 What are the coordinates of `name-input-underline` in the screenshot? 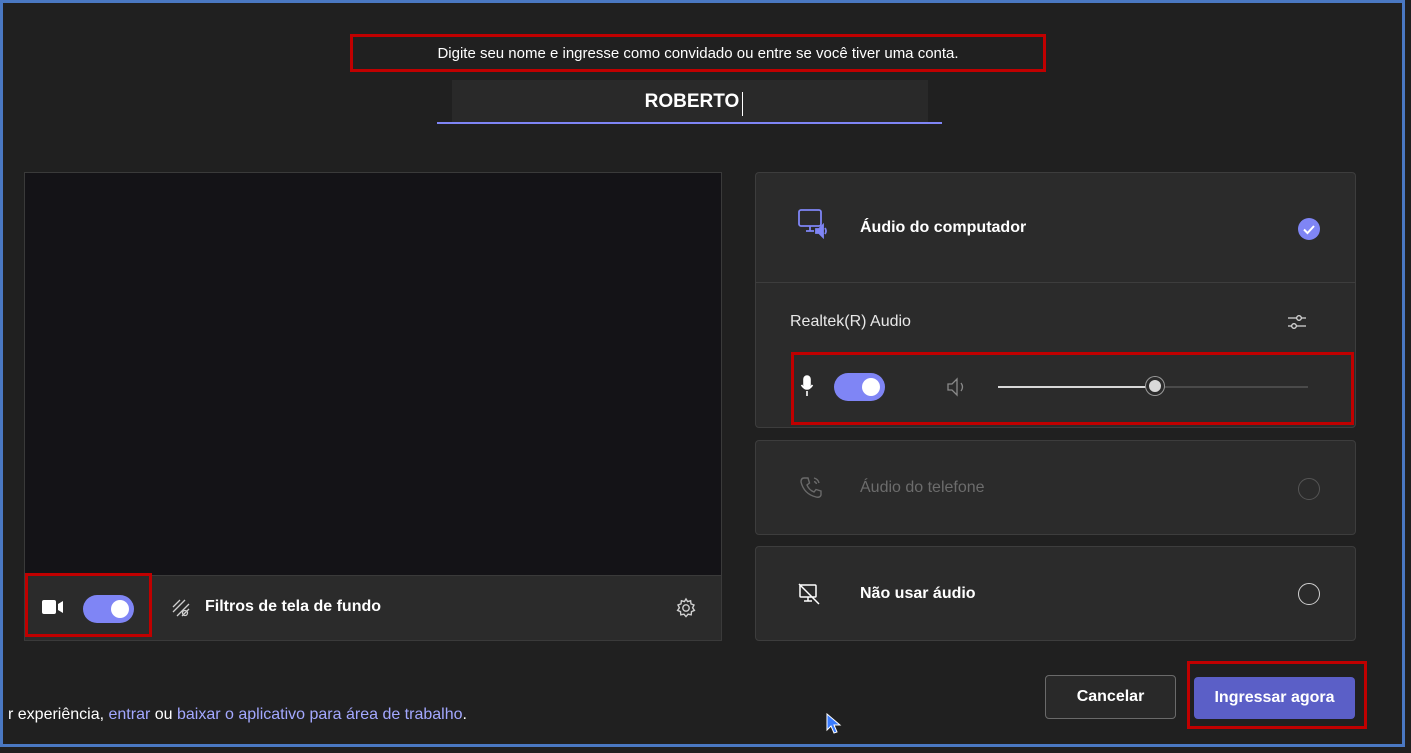 It's located at (689, 123).